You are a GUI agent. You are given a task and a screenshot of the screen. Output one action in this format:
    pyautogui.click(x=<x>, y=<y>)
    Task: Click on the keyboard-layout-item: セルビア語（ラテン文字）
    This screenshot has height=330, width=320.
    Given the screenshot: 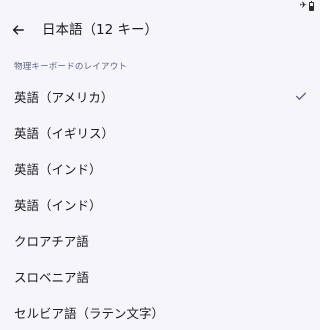 What is the action you would take?
    pyautogui.click(x=160, y=312)
    